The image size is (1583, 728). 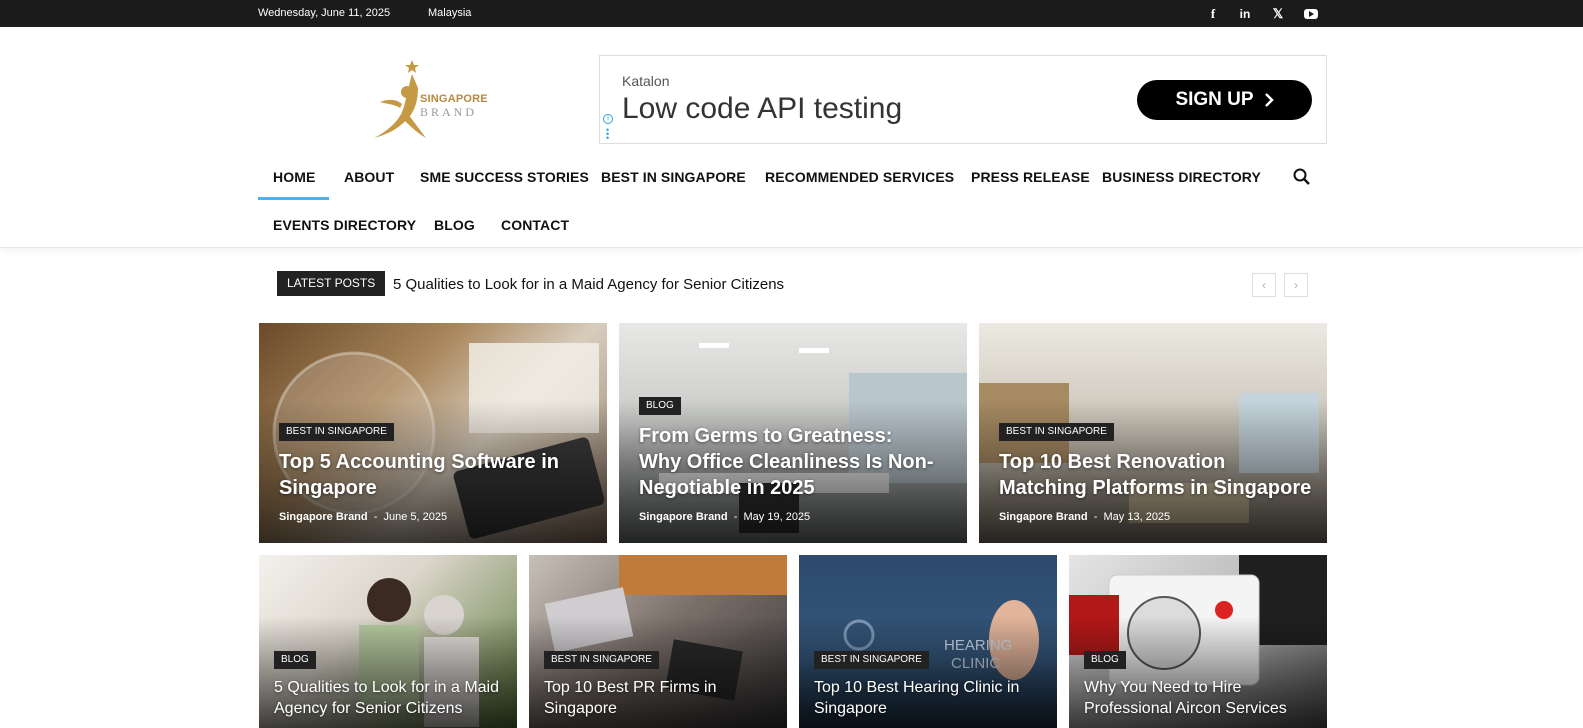 What do you see at coordinates (1213, 14) in the screenshot?
I see `facebook-icon: f` at bounding box center [1213, 14].